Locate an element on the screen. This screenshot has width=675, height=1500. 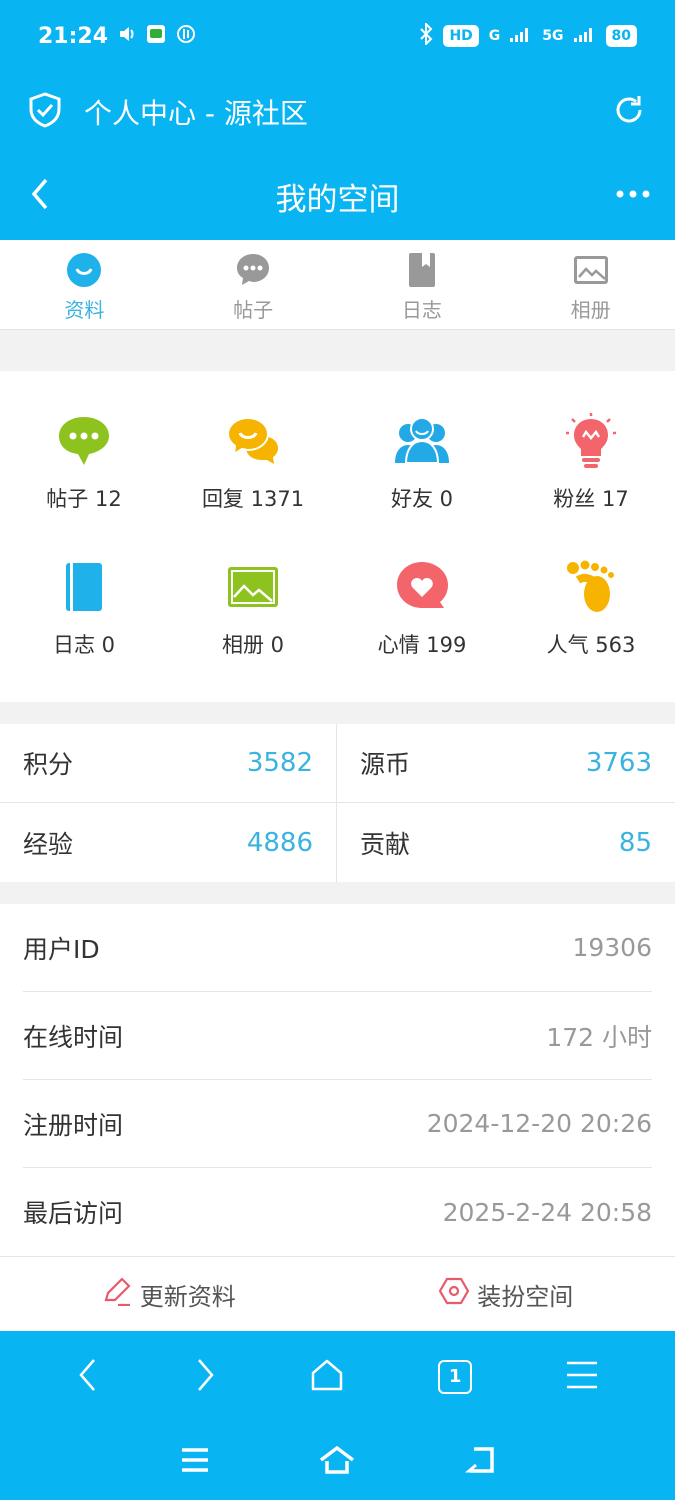
tabs-count-button: 1 is located at coordinates (455, 1377).